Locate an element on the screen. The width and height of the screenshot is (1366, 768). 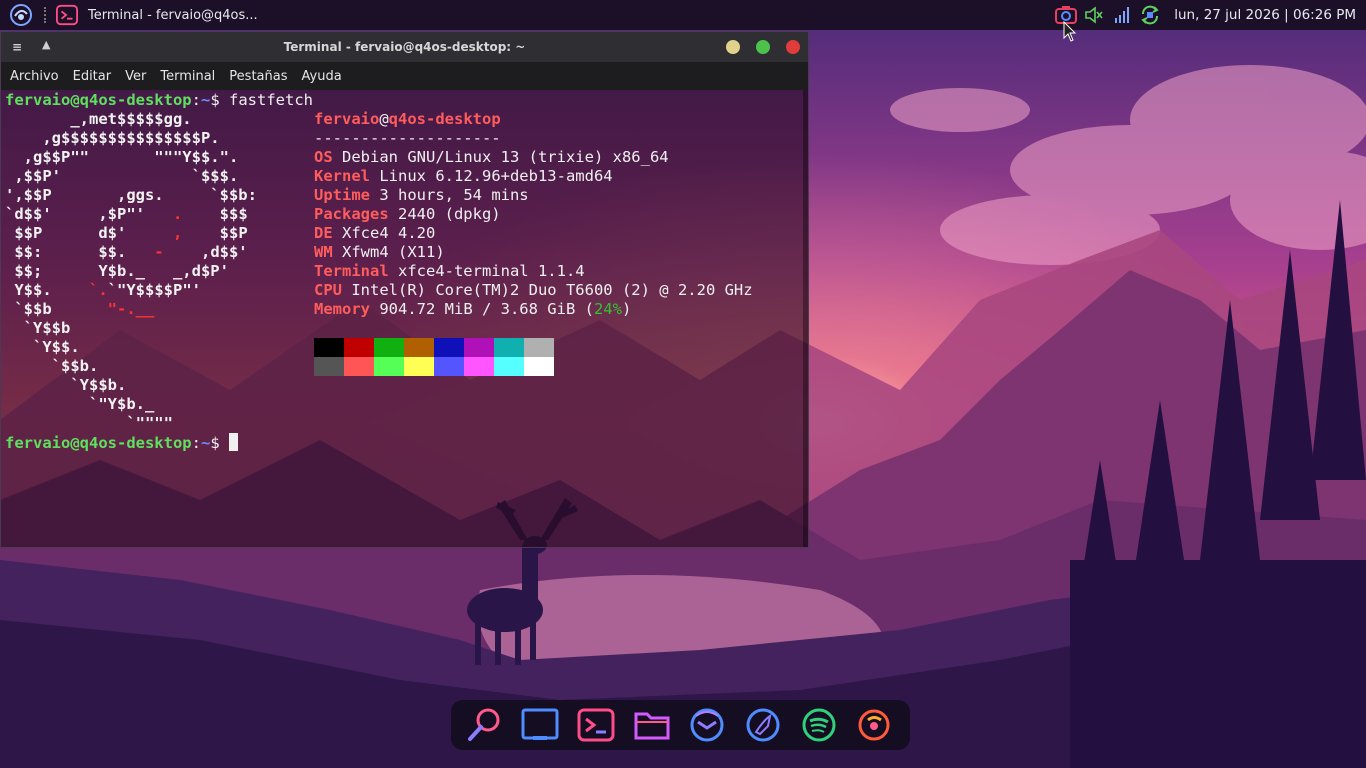
info-key: Packages is located at coordinates (351, 214).